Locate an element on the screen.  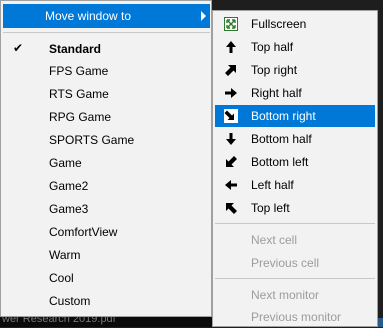
submenu-item-bottom-half: Bottom half is located at coordinates (295, 139).